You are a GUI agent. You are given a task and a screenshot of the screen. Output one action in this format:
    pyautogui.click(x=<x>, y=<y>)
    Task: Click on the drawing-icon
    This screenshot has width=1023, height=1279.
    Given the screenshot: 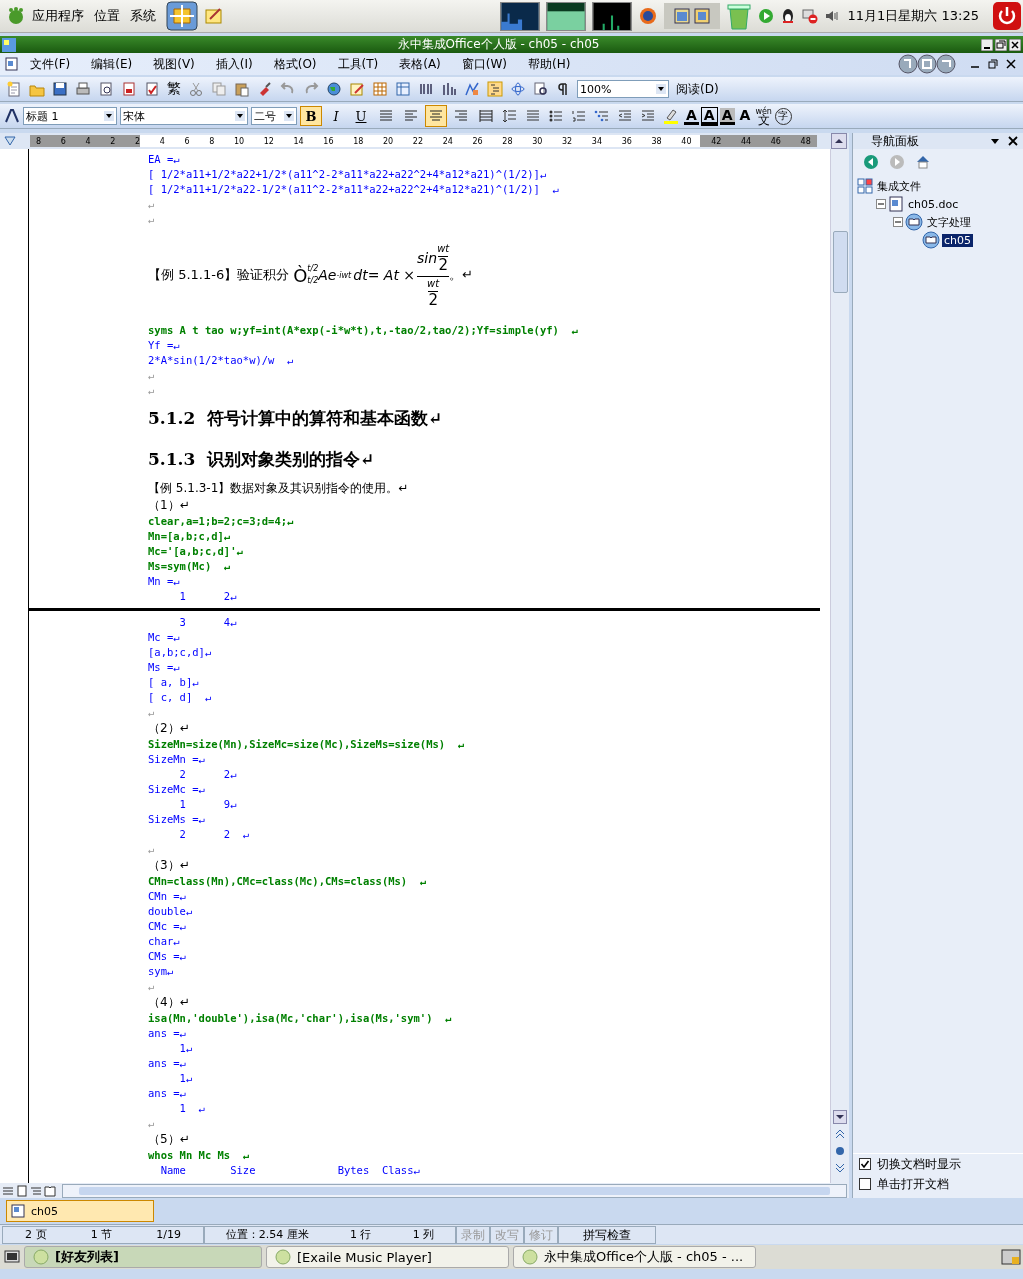 What is the action you would take?
    pyautogui.click(x=472, y=89)
    